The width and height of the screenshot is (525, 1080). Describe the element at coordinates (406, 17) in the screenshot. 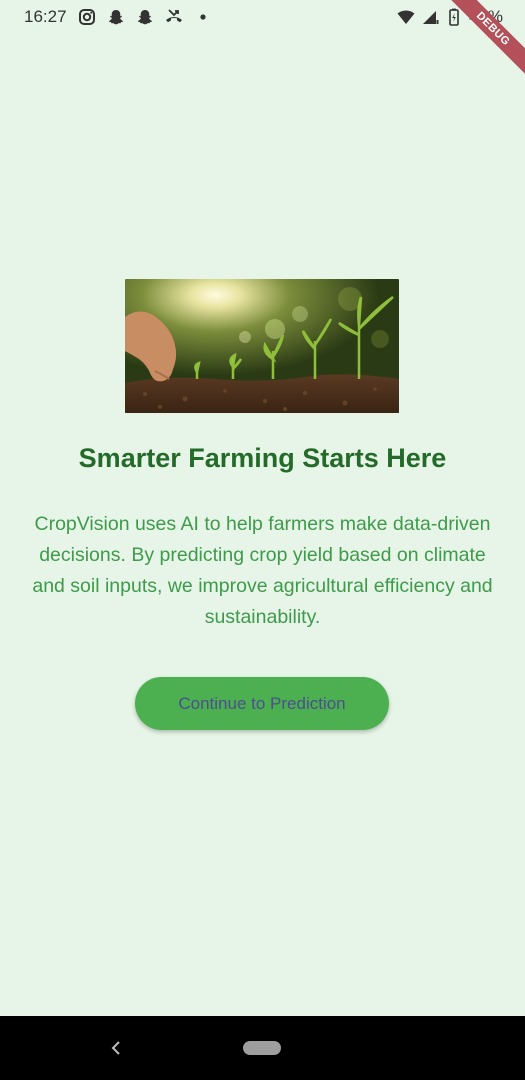

I see `wifi-icon` at that location.